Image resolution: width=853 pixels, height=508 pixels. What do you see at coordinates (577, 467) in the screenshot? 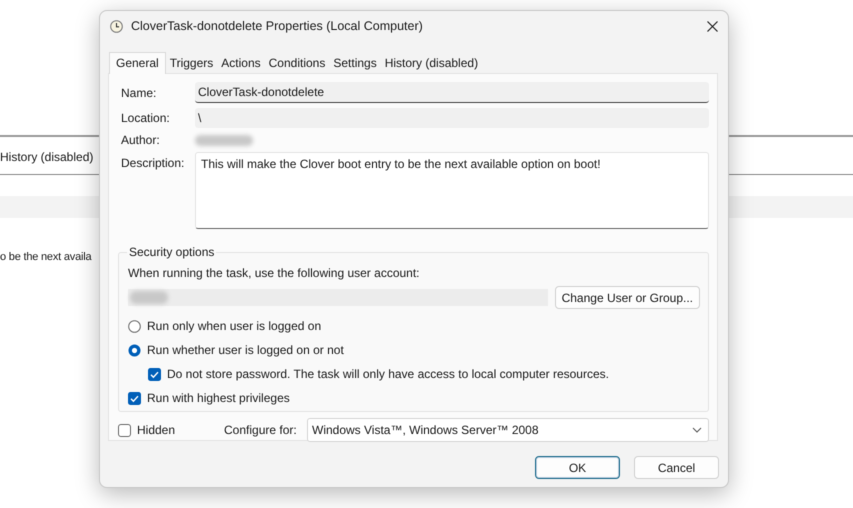
I see `dialog-button: OK` at bounding box center [577, 467].